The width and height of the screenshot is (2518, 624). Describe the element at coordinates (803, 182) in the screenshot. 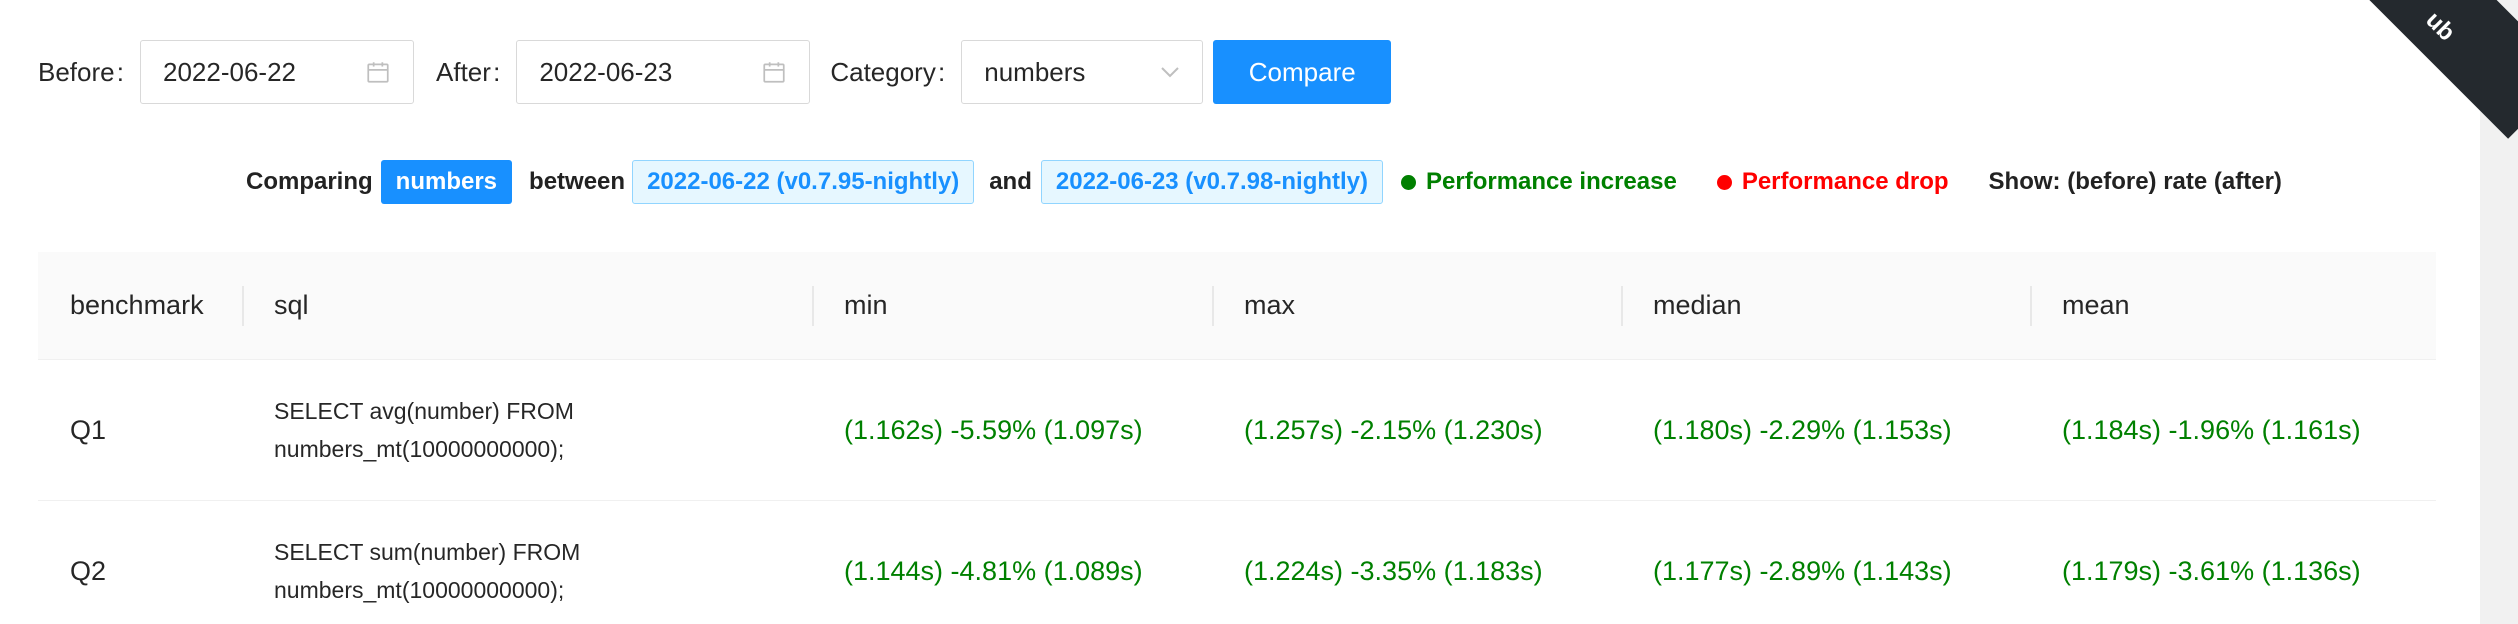

I see `before-version-tag: 2022-06-22 (v0.7.95-nightly)` at that location.